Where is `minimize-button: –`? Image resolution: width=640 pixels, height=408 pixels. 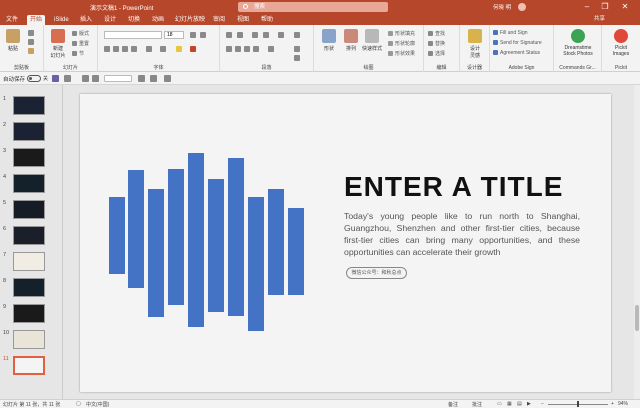 minimize-button: – is located at coordinates (587, 7).